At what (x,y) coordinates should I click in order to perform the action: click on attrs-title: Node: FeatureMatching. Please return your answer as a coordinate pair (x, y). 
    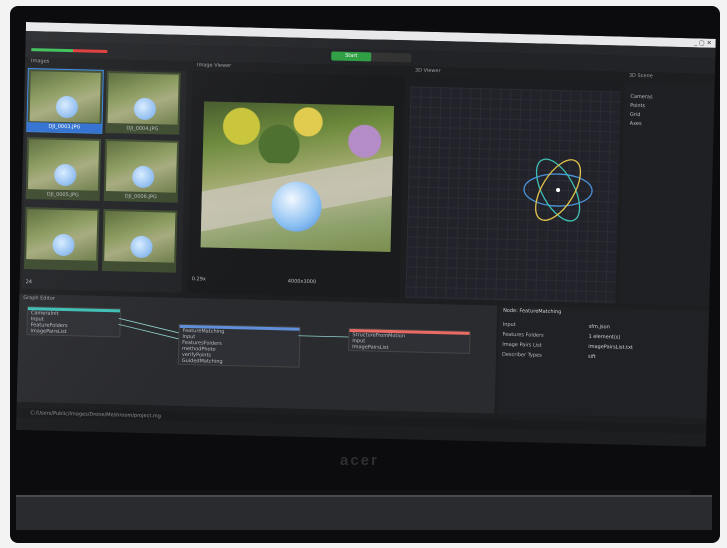
    Looking at the image, I should click on (532, 311).